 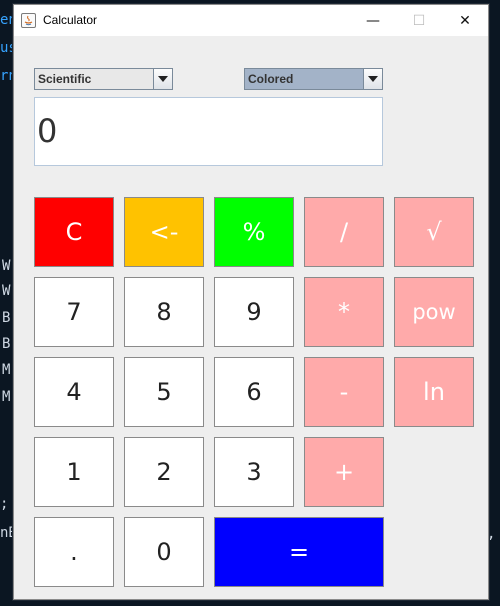 I want to click on ln-button: ln, so click(x=434, y=392).